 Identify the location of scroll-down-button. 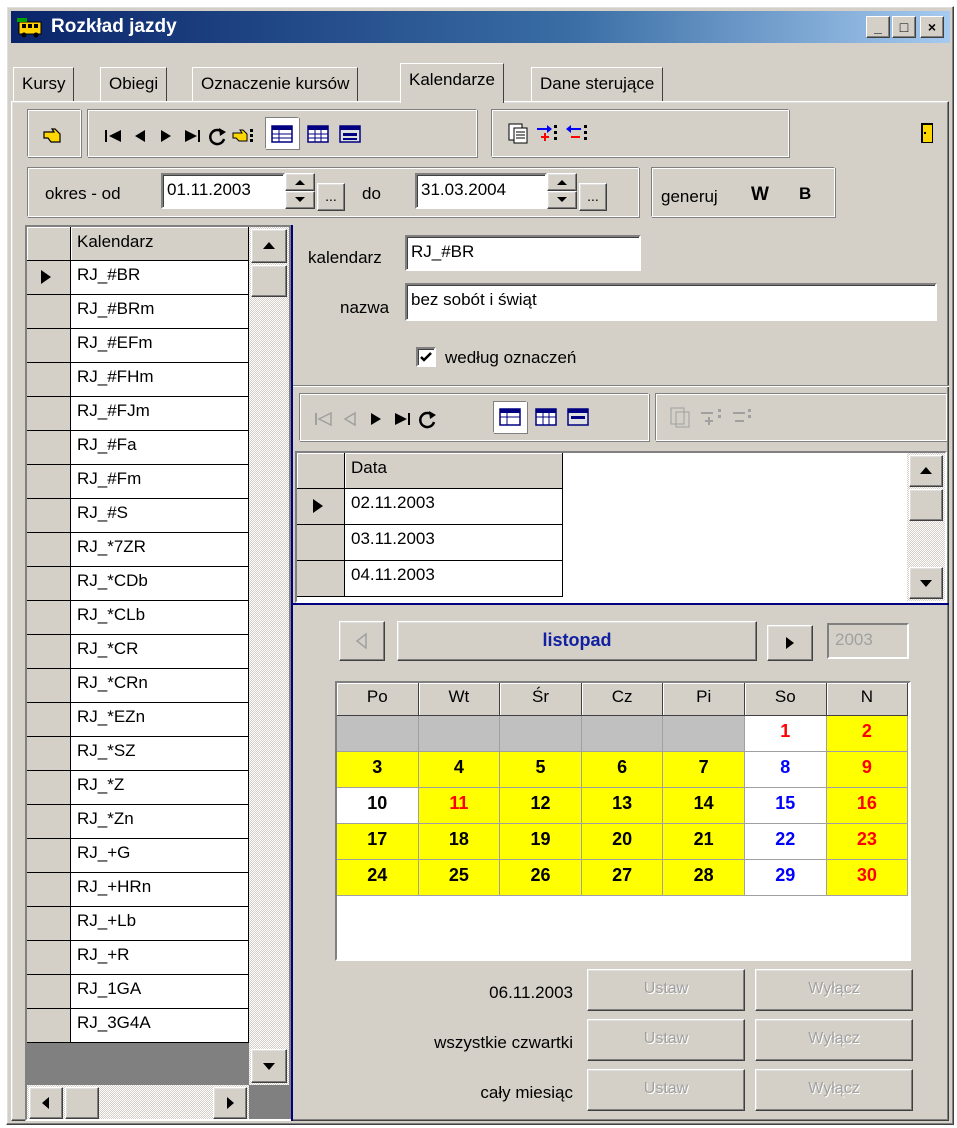
(269, 1066).